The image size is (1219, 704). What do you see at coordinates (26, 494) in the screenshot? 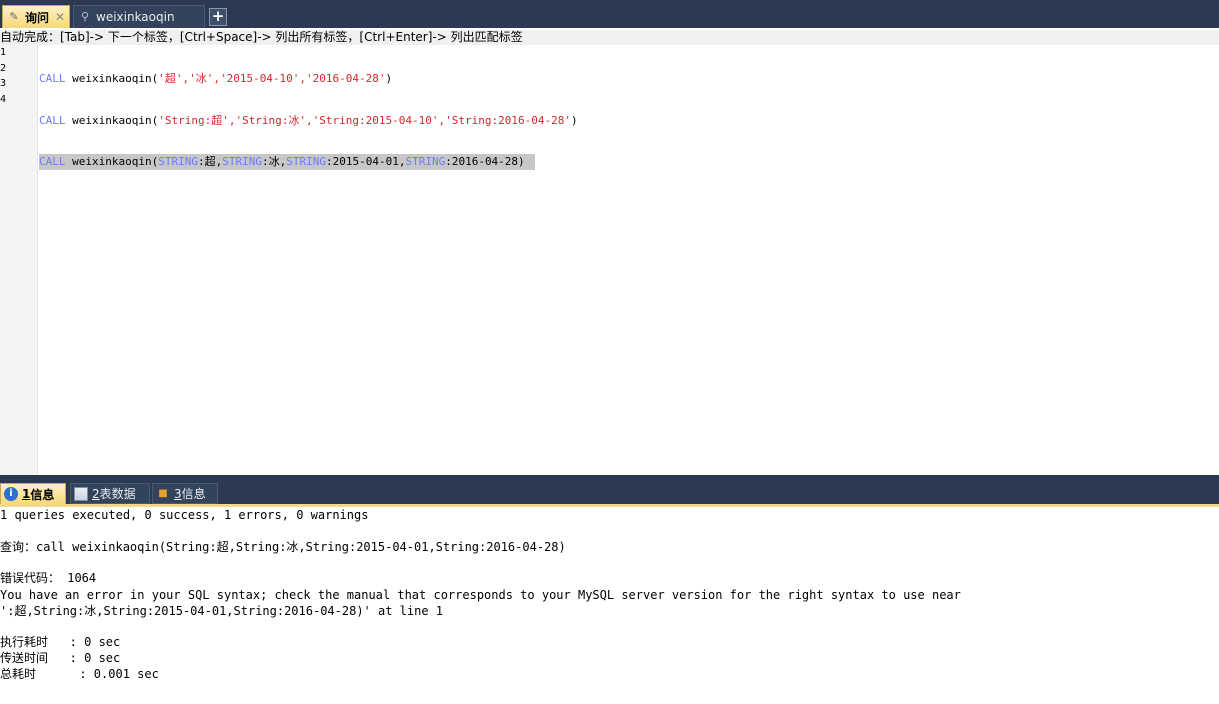
I see `tab-messages-number: 1` at bounding box center [26, 494].